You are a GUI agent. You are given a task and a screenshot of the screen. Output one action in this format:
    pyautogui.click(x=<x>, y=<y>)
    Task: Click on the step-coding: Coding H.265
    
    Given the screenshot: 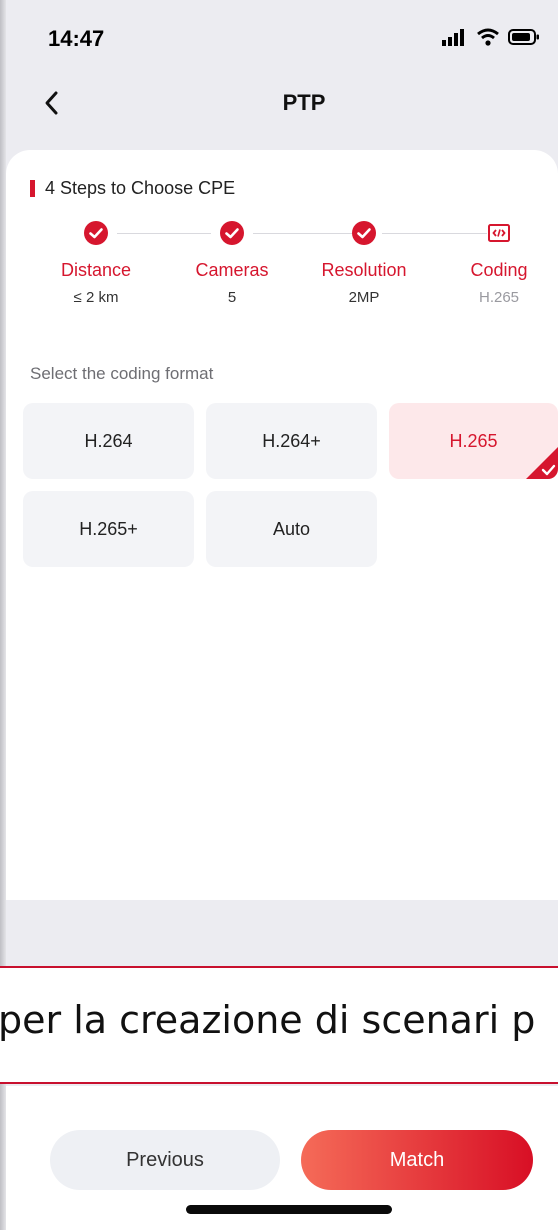 What is the action you would take?
    pyautogui.click(x=498, y=263)
    